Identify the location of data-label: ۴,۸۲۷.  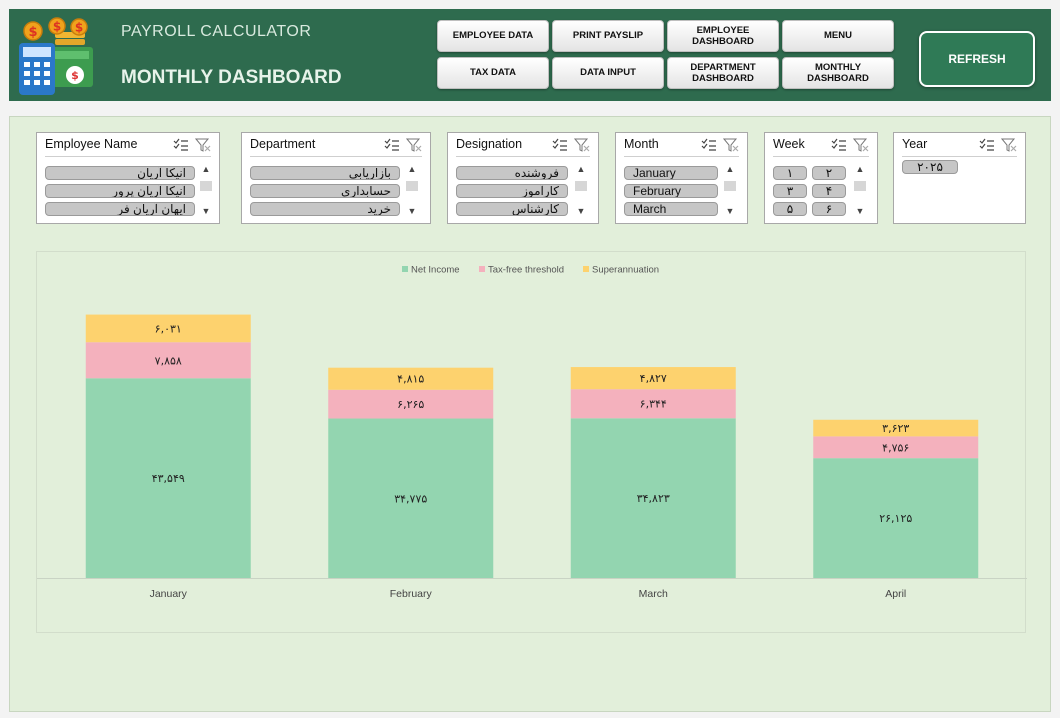
(653, 378).